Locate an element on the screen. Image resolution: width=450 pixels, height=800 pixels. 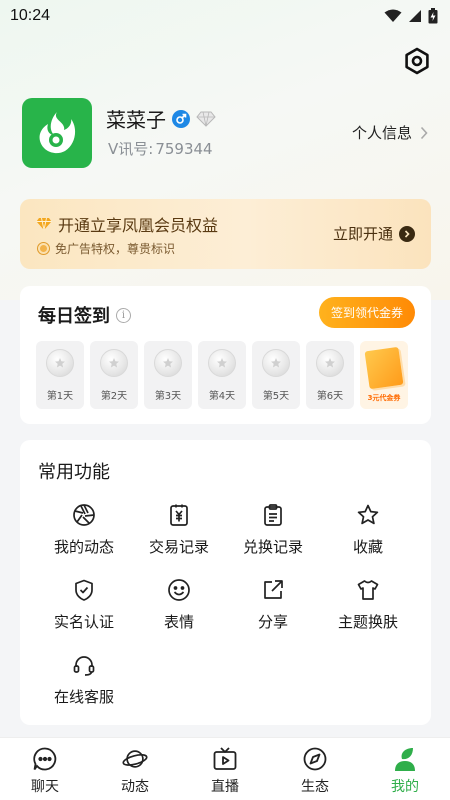
star-icon is located at coordinates (368, 515).